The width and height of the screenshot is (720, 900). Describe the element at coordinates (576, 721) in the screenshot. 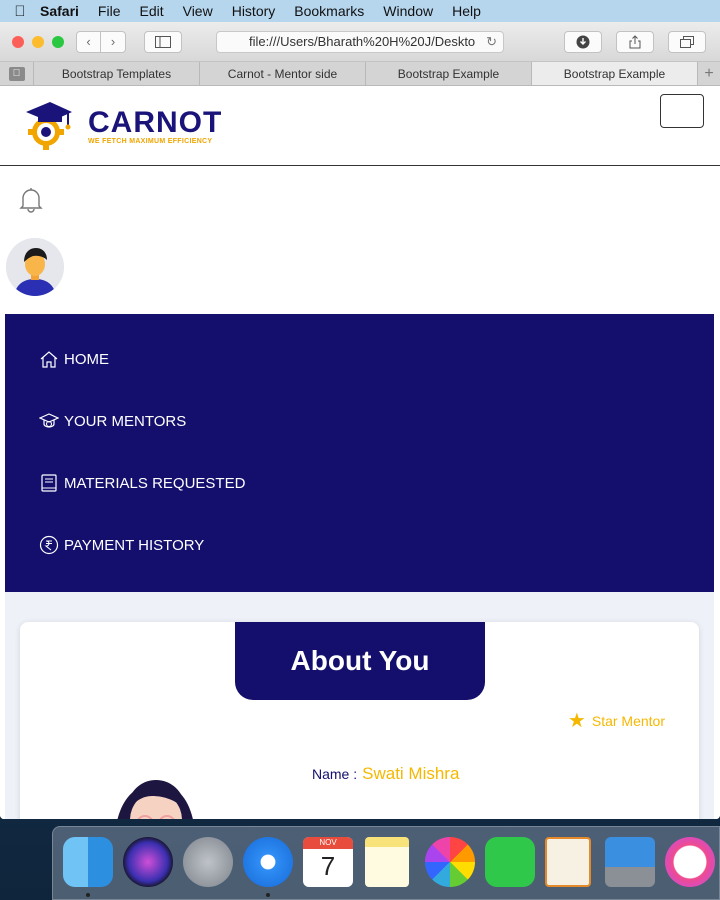

I see `star-icon: ★` at that location.